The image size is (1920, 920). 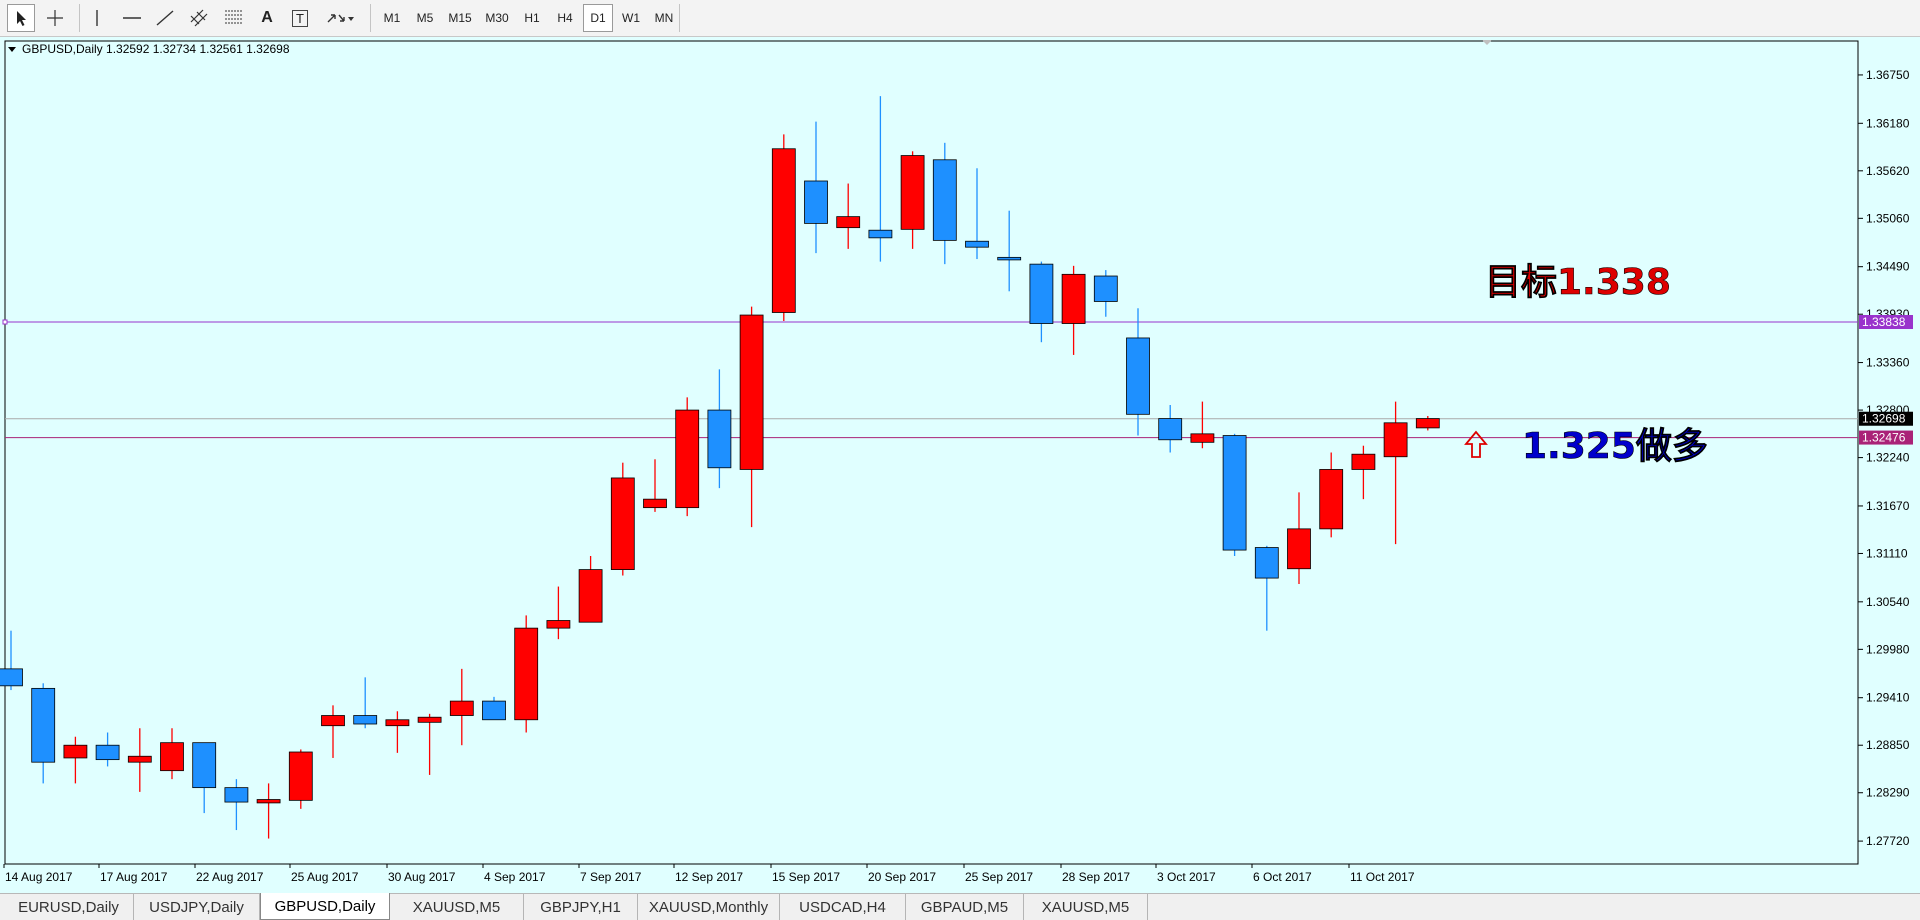 What do you see at coordinates (1888, 267) in the screenshot?
I see `y-tick-label: 1.34490` at bounding box center [1888, 267].